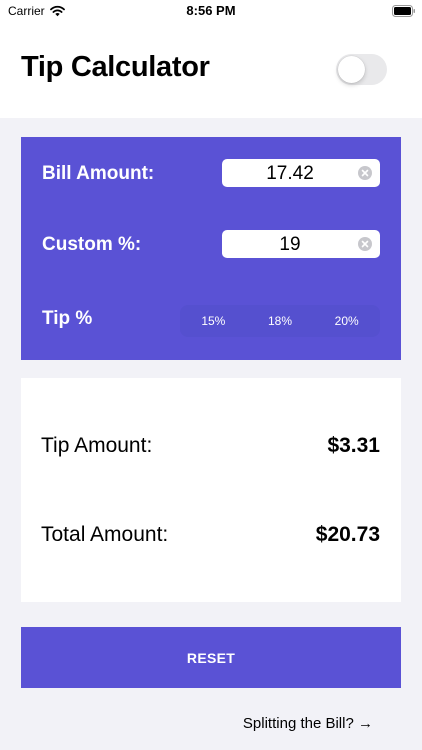 This screenshot has height=750, width=422. Describe the element at coordinates (351, 69) in the screenshot. I see `toggle-knob` at that location.